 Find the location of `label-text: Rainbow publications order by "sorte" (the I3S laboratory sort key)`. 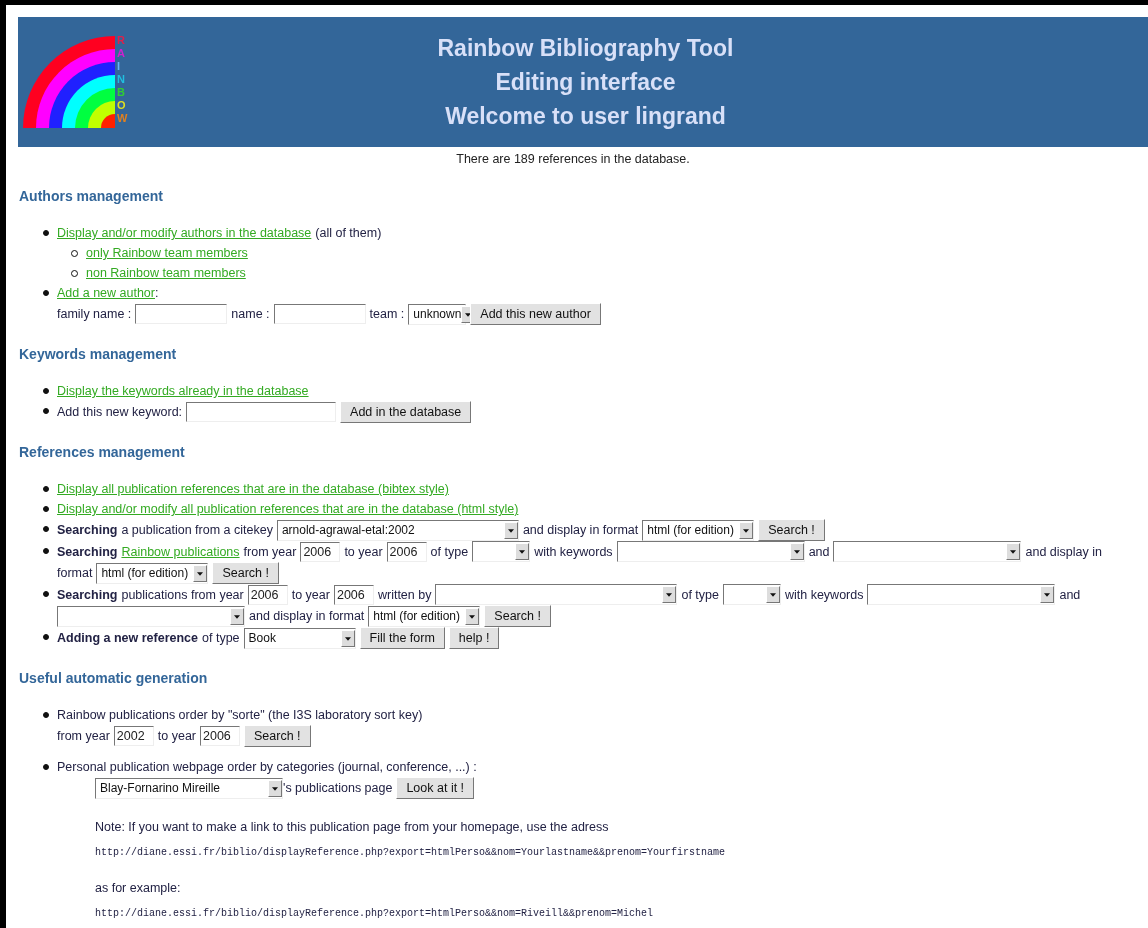

label-text: Rainbow publications order by "sorte" (the I3S laboratory sort key) is located at coordinates (240, 715).